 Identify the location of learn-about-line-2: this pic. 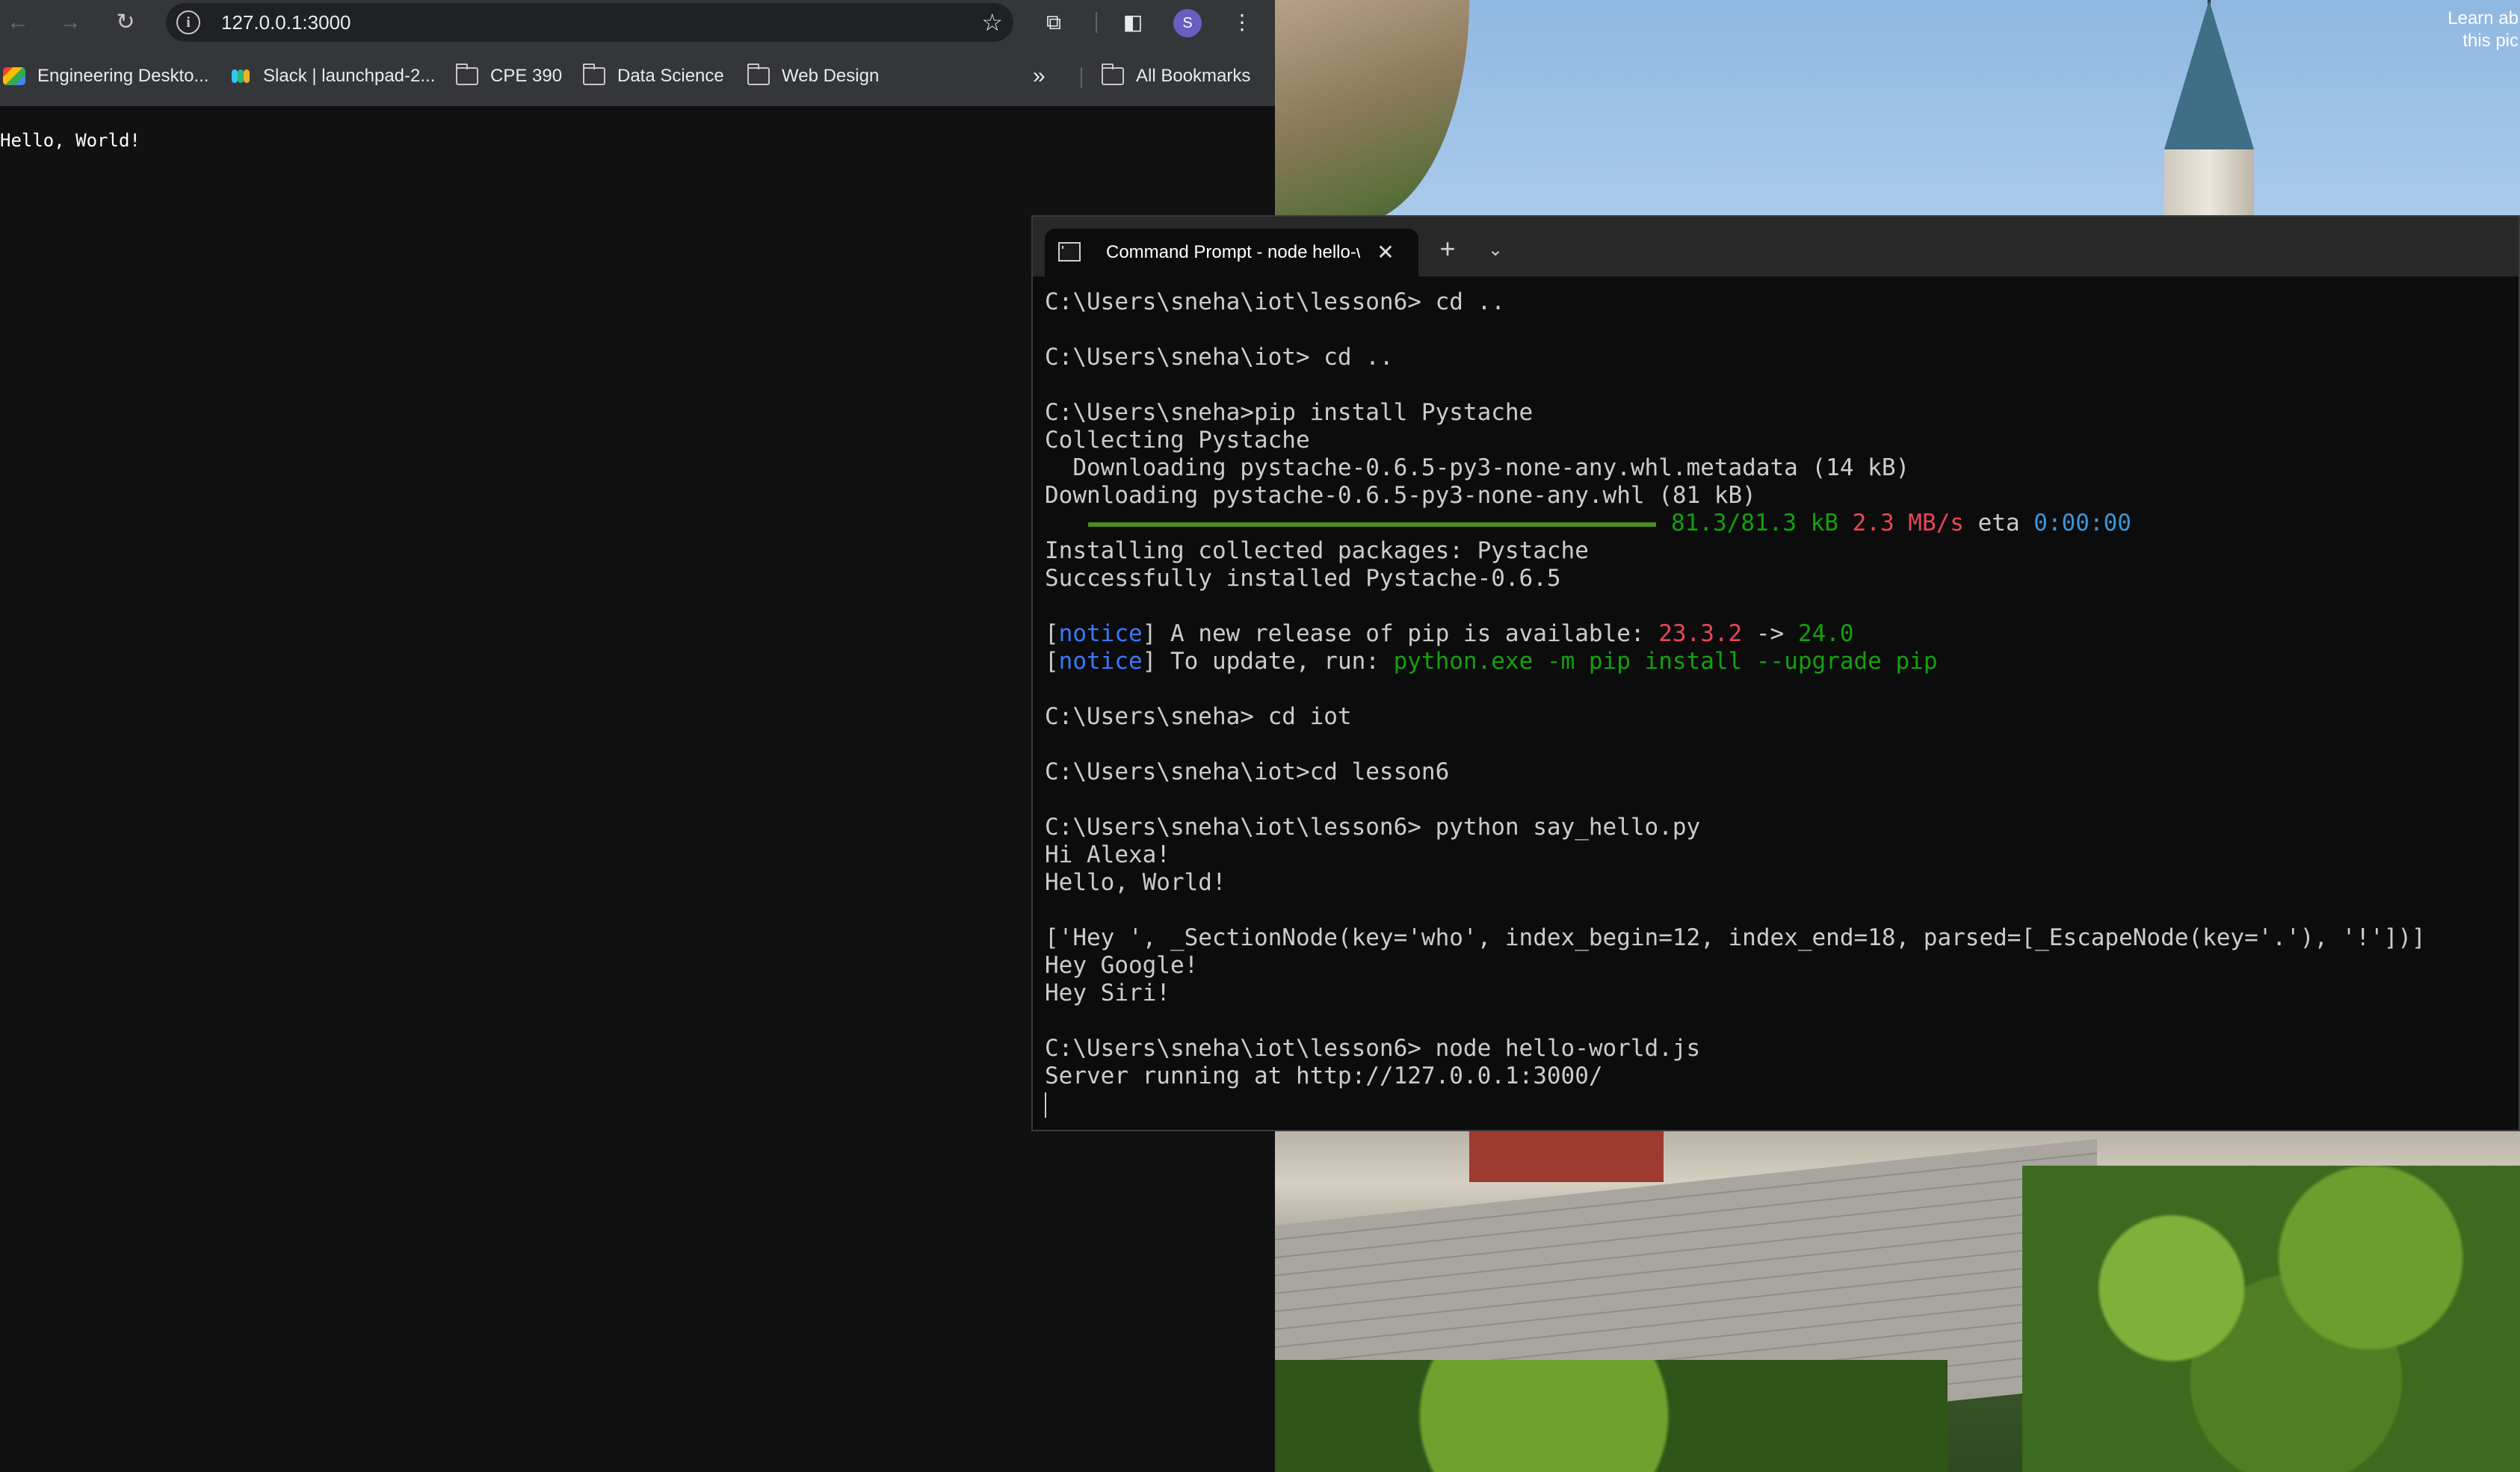
(2490, 41).